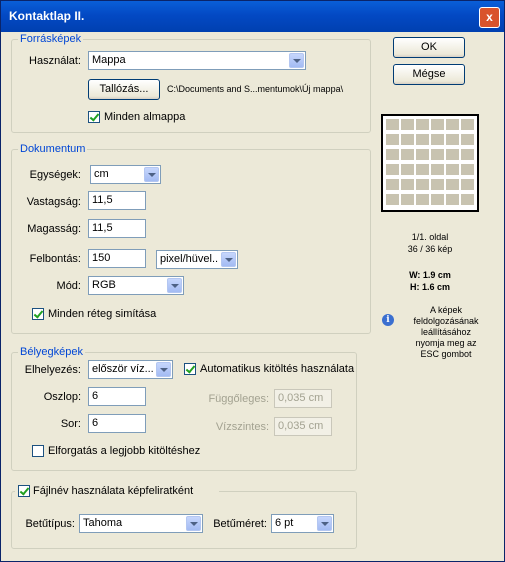 This screenshot has width=505, height=562. Describe the element at coordinates (430, 249) in the screenshot. I see `image-count: 36 / 36 kép` at that location.